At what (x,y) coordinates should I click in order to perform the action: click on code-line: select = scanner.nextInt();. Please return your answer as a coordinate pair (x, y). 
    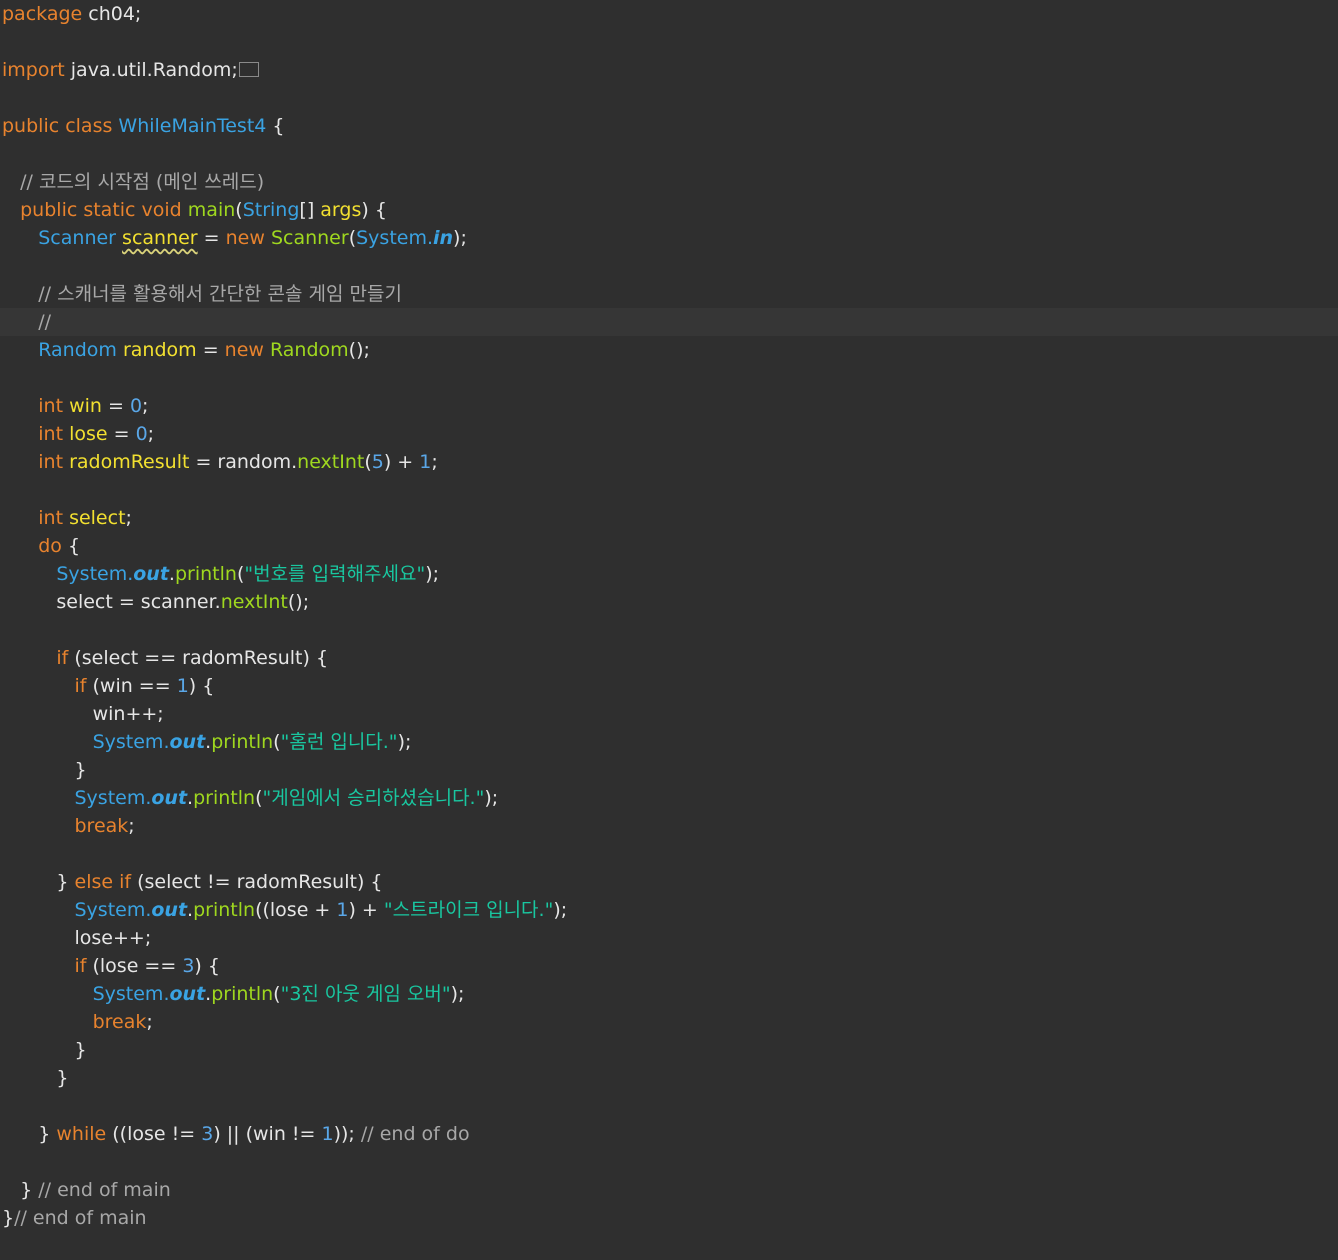
    Looking at the image, I should click on (669, 602).